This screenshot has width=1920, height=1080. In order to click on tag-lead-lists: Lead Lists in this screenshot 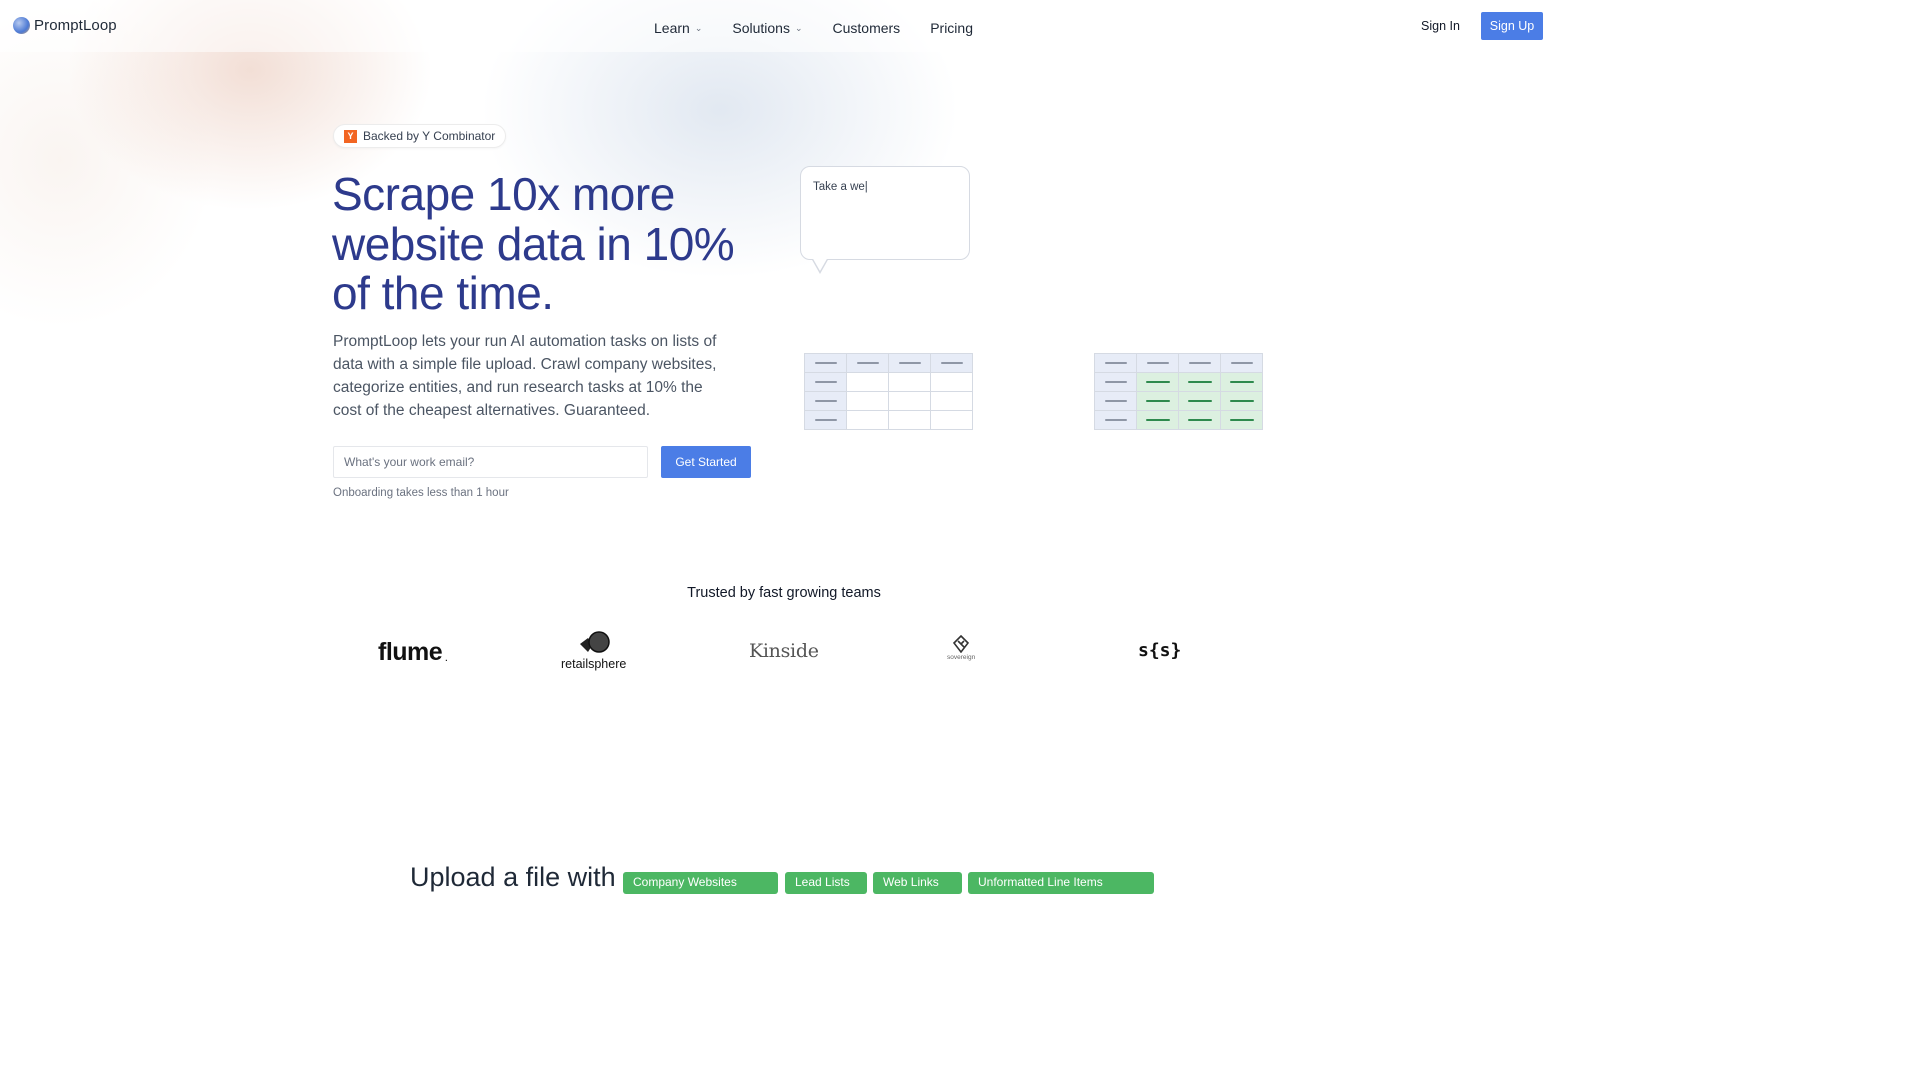, I will do `click(826, 883)`.